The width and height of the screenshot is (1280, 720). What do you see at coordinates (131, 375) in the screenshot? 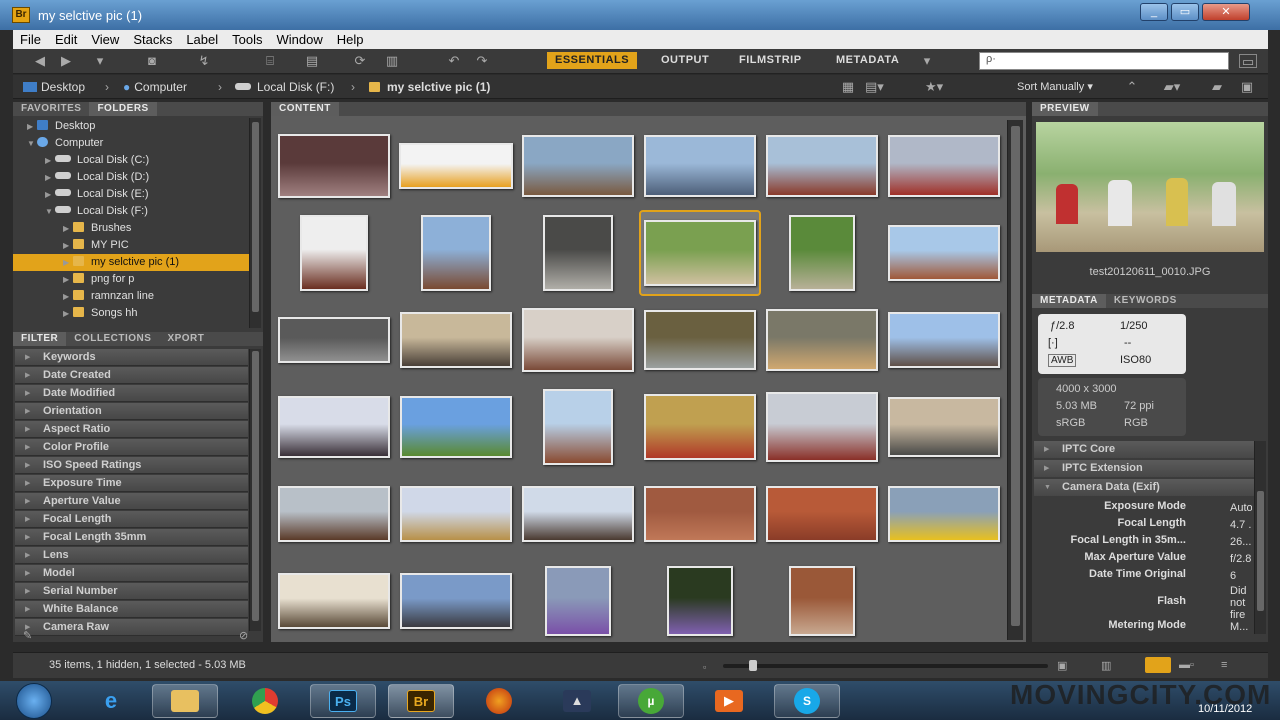
I see `filter-category: Date Created` at bounding box center [131, 375].